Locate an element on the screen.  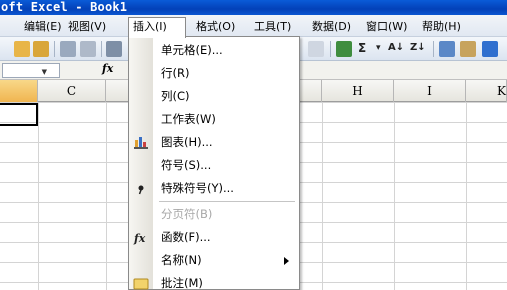
menu-item-comment: 批注(M) is located at coordinates (214, 281).